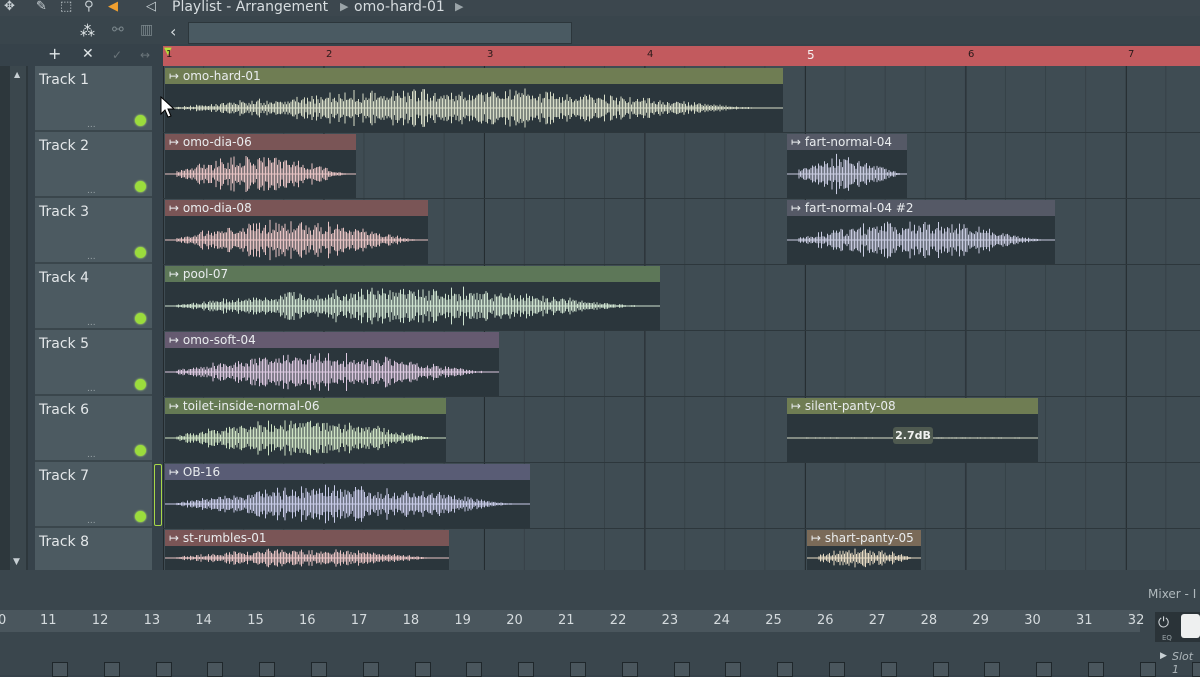 The image size is (1200, 677). Describe the element at coordinates (921, 232) in the screenshot. I see `audio-clip: ↦ fart-normal-04 #2` at that location.